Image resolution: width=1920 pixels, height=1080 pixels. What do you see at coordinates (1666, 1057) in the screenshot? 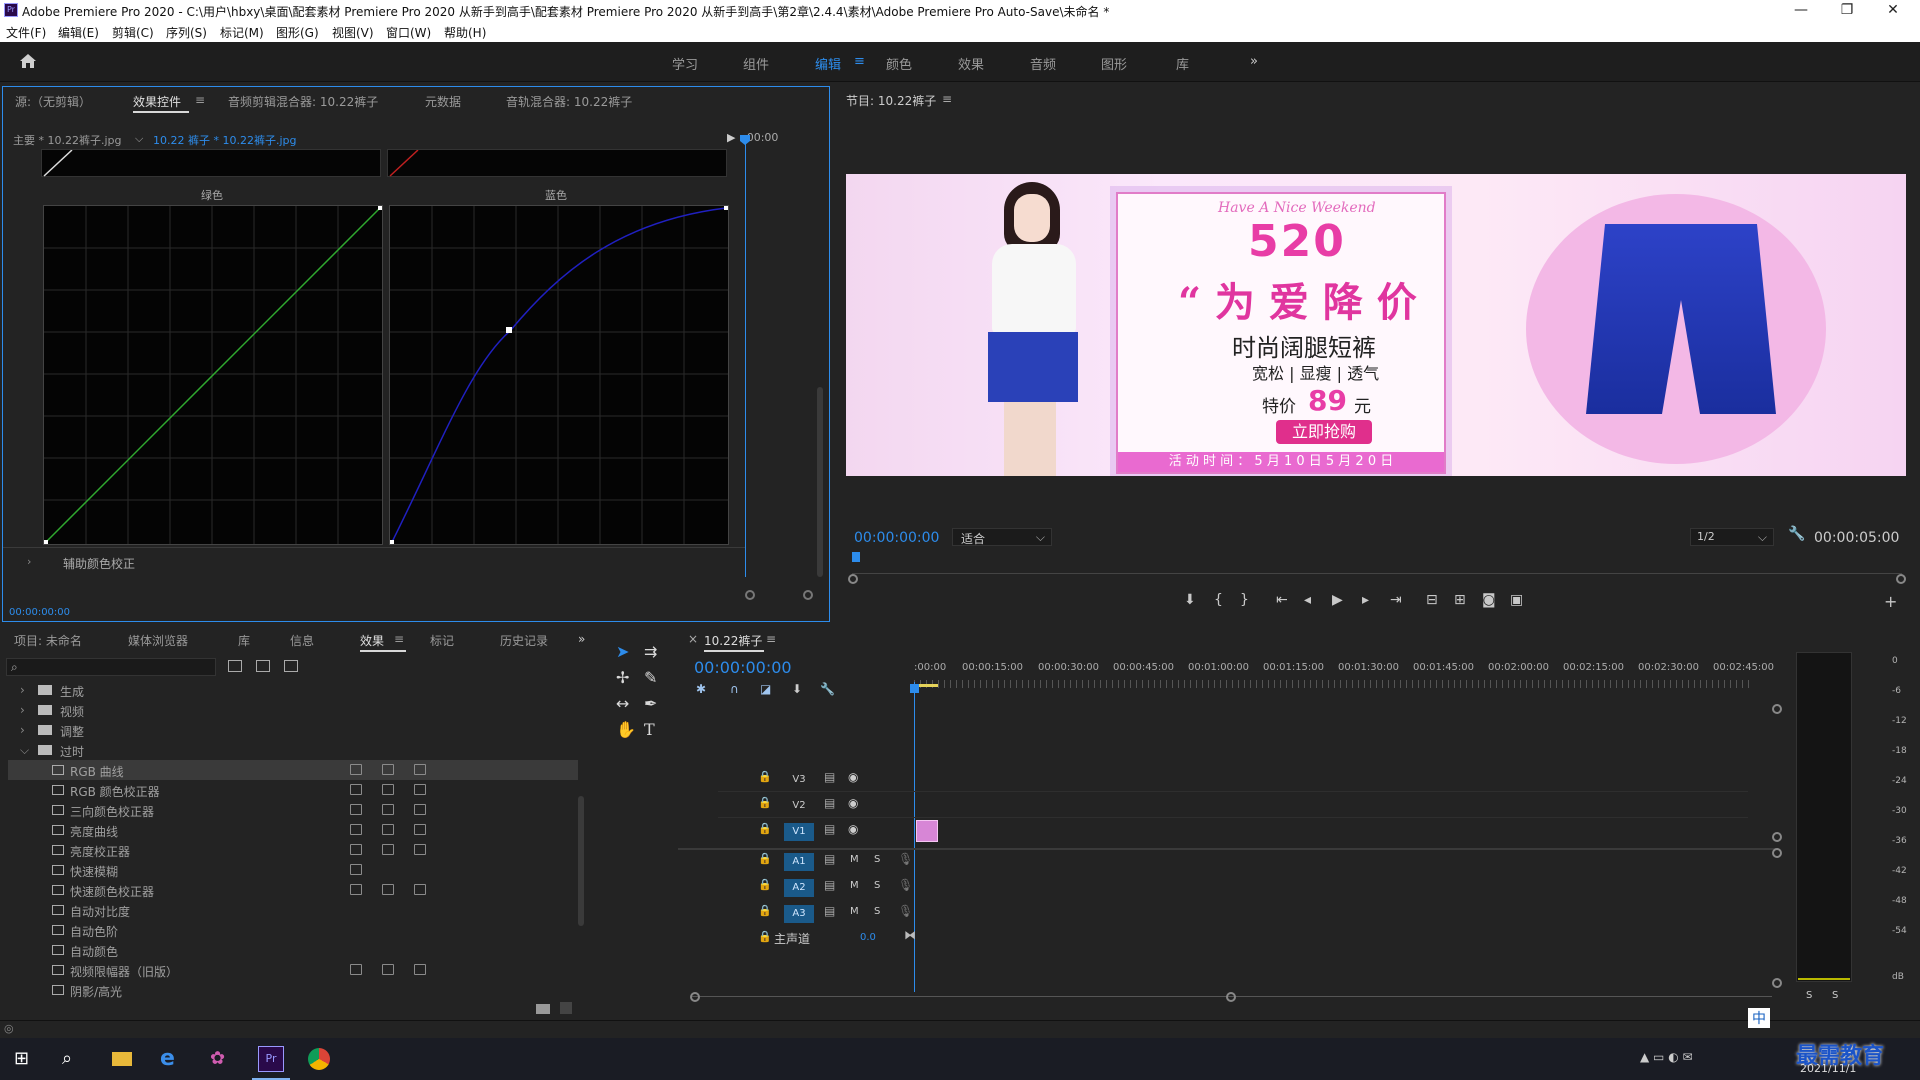
I see `system-tray-icons: ▲ ▭ ◐ ✉` at bounding box center [1666, 1057].